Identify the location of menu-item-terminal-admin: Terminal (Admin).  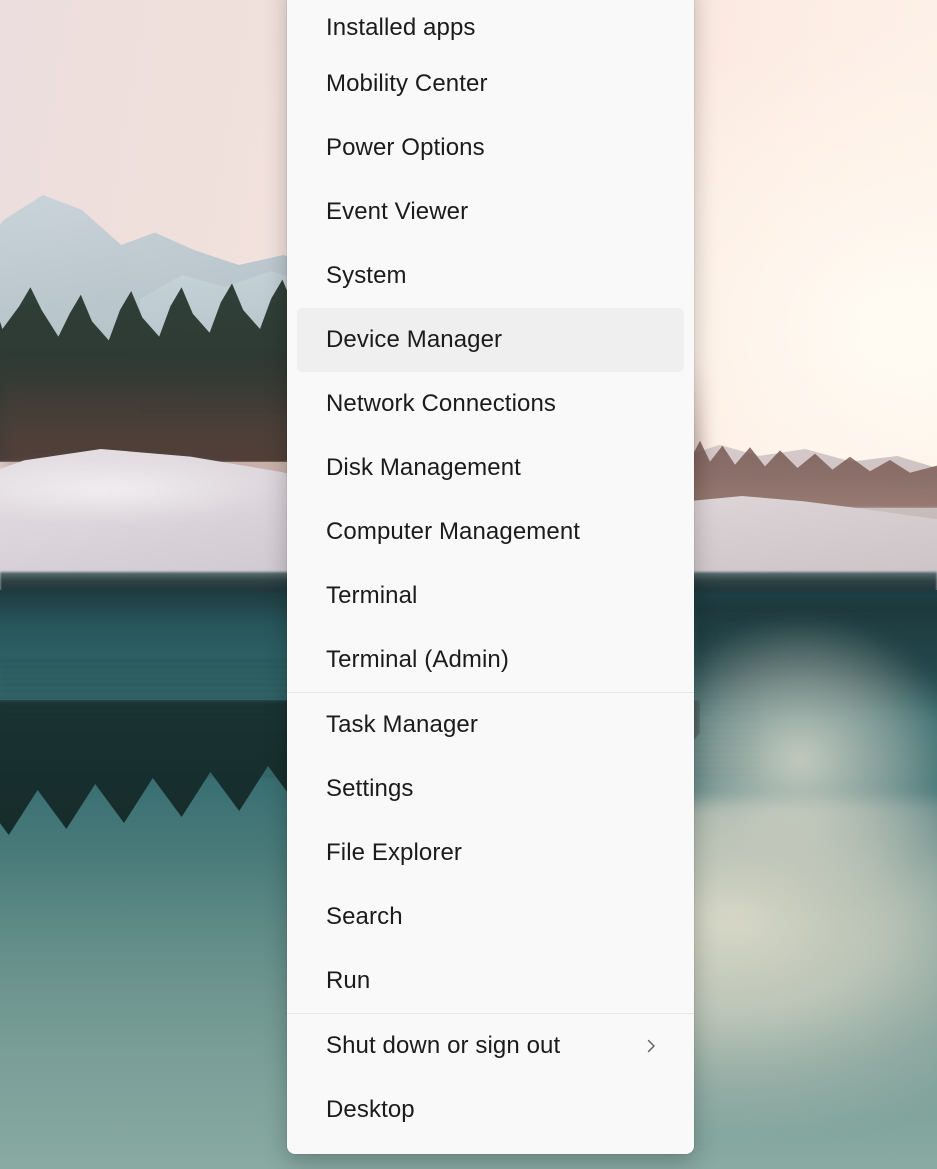
(490, 660).